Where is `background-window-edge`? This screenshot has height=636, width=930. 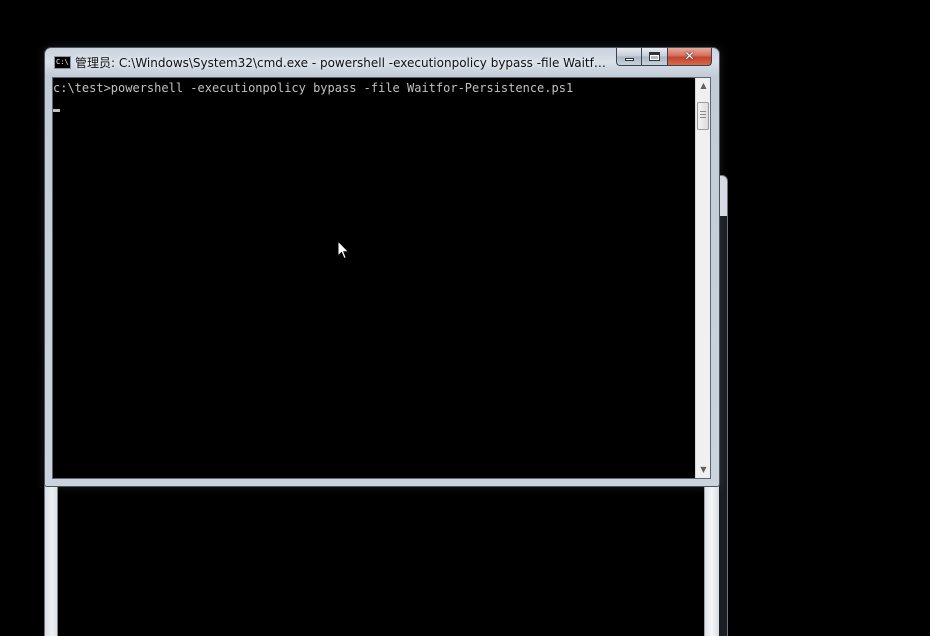
background-window-edge is located at coordinates (723, 426).